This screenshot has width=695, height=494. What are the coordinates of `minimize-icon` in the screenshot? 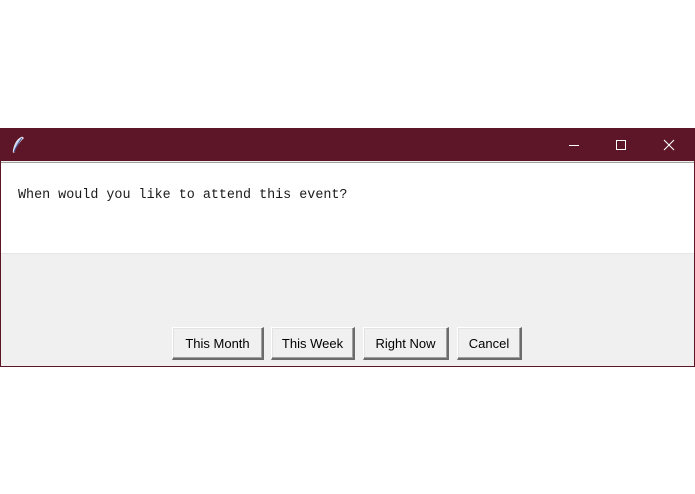 It's located at (574, 145).